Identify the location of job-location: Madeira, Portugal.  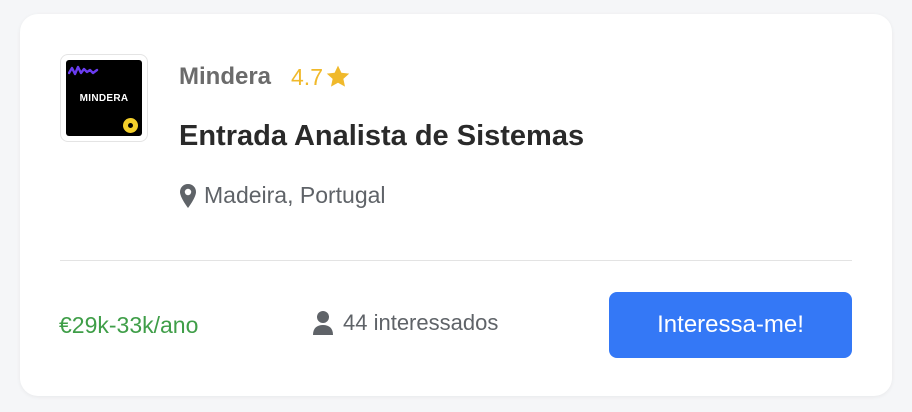
(282, 195).